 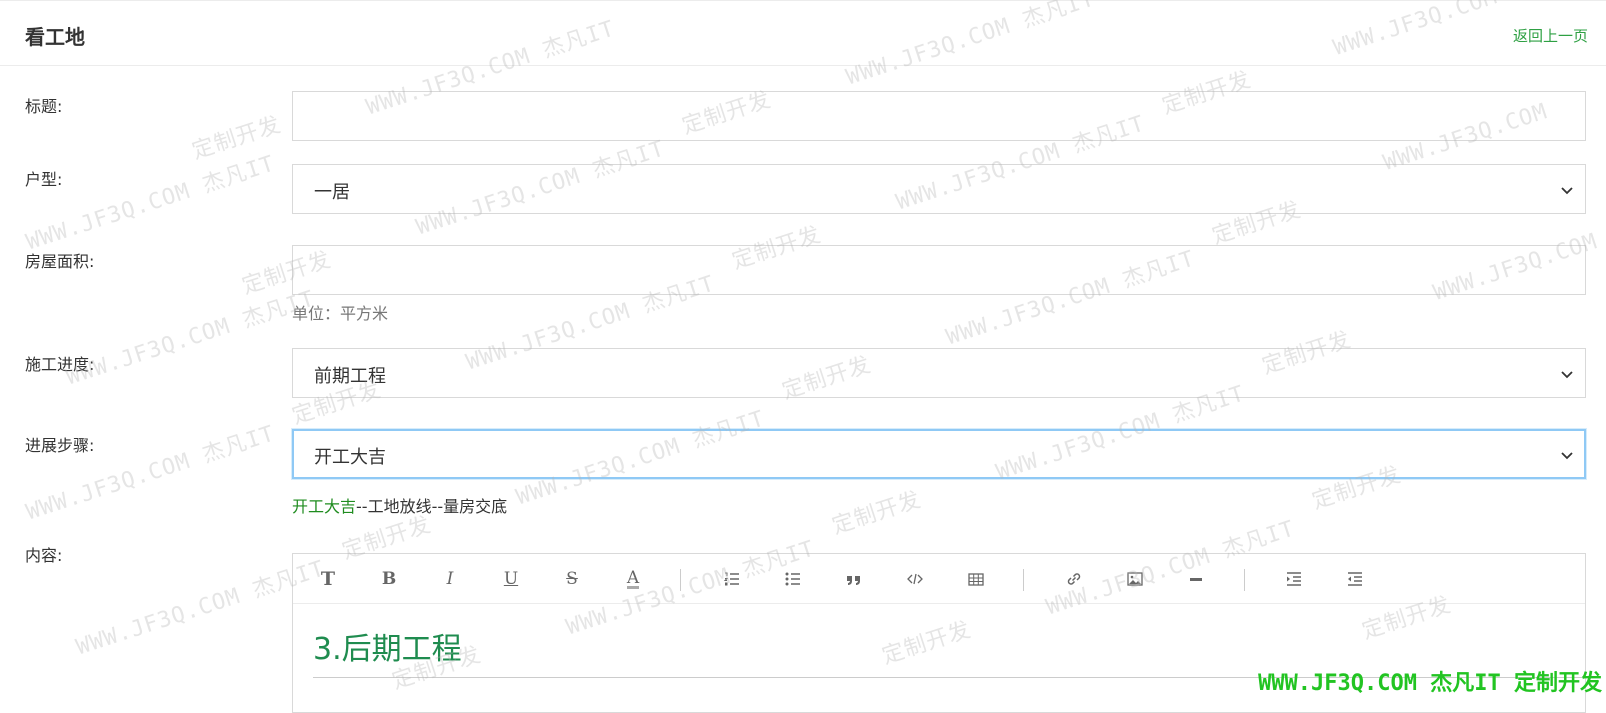 I want to click on font-color-button: A, so click(x=633, y=579).